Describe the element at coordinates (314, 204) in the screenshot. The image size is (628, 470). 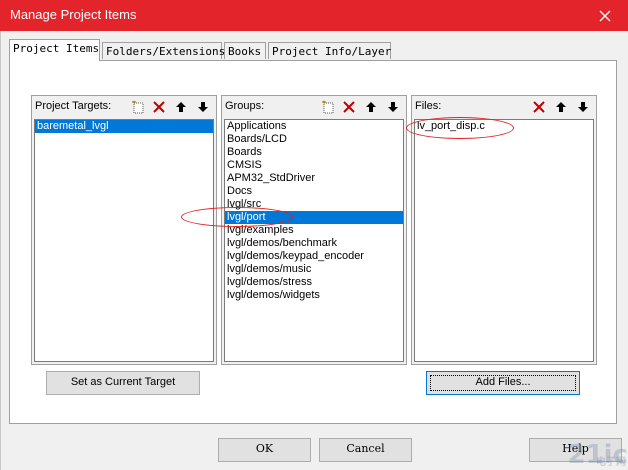
I see `list-item: lvgl/src` at that location.